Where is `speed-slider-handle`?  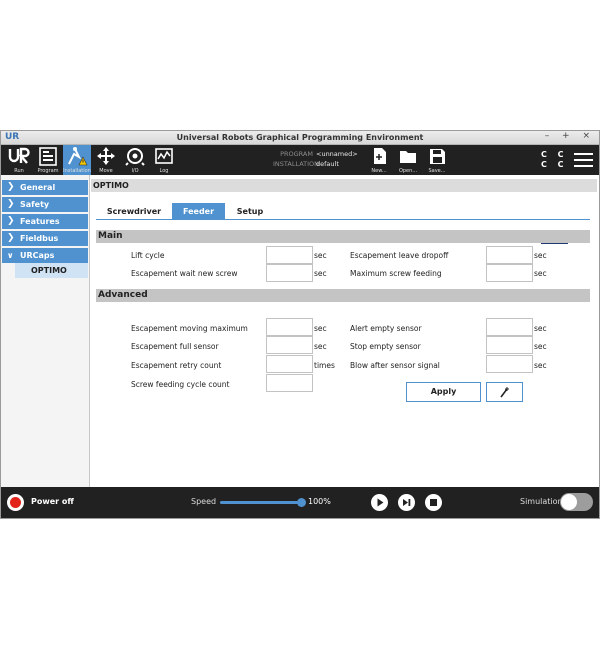
speed-slider-handle is located at coordinates (301, 502).